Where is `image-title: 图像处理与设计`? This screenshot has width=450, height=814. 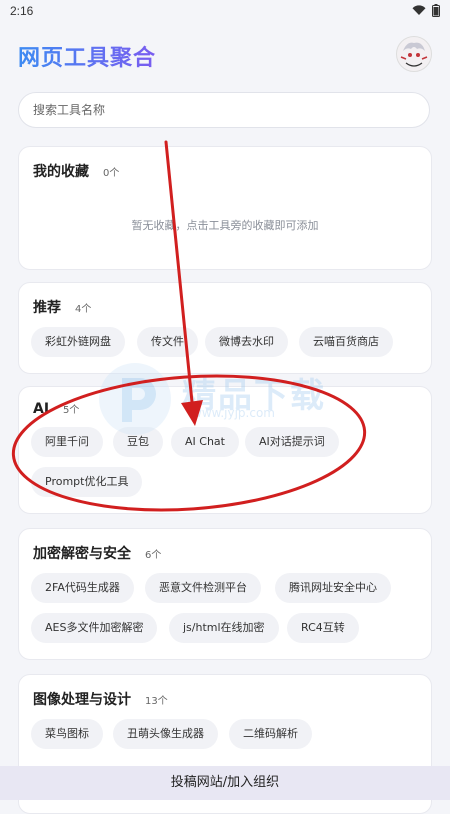
image-title: 图像处理与设计 is located at coordinates (82, 700).